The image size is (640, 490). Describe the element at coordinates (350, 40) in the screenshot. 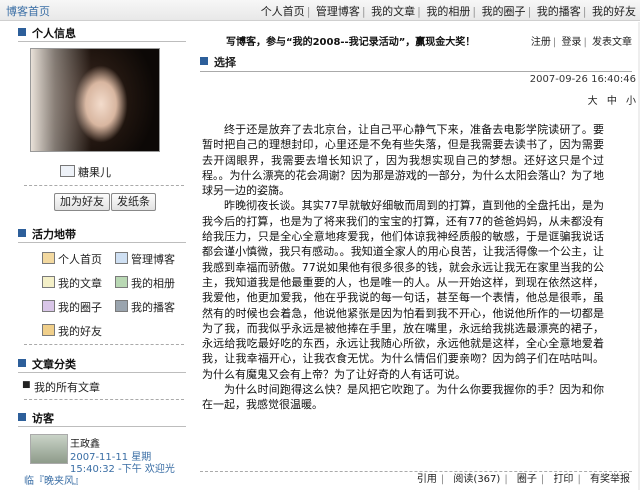

I see `promo-banner: 写博客，参与“我的2008--我记录活动”，赢现金大奖！` at that location.